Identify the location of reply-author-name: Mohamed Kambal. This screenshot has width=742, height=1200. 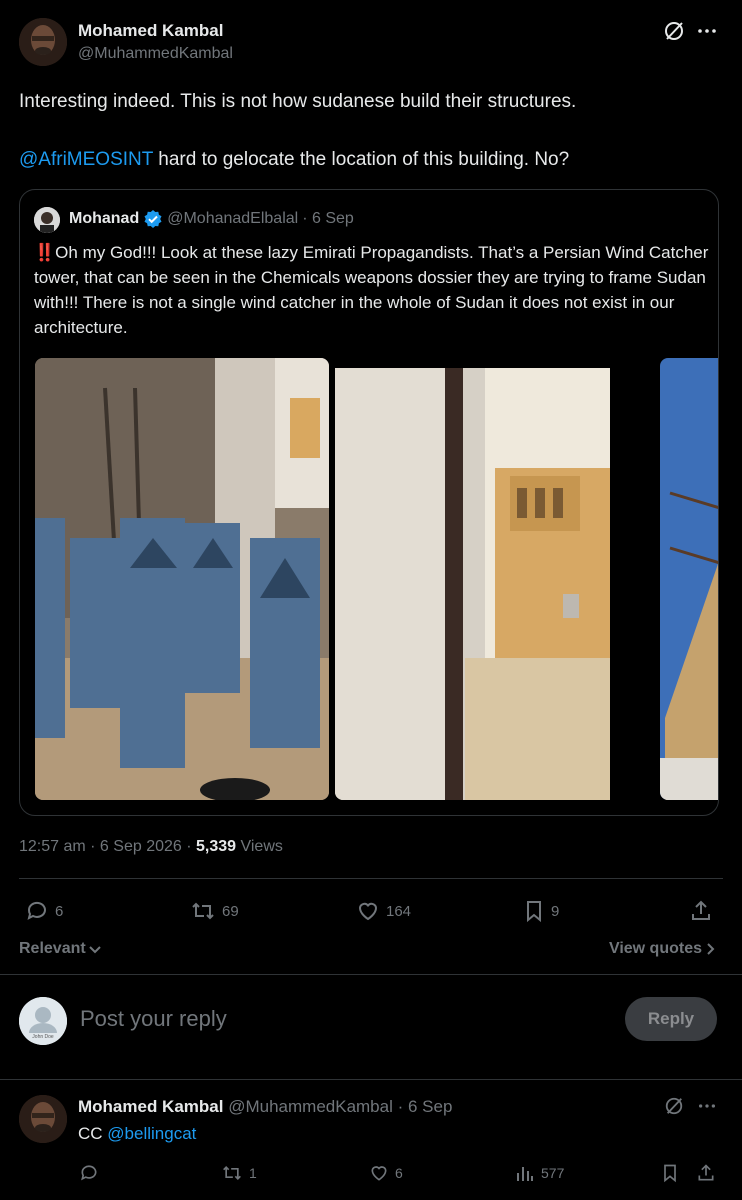
(150, 1106).